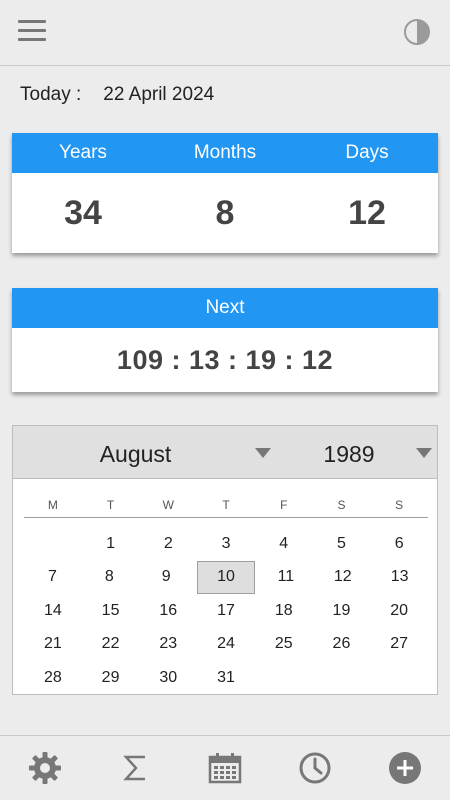 Image resolution: width=450 pixels, height=800 pixels. Describe the element at coordinates (342, 578) in the screenshot. I see `calendar-day: 12` at that location.